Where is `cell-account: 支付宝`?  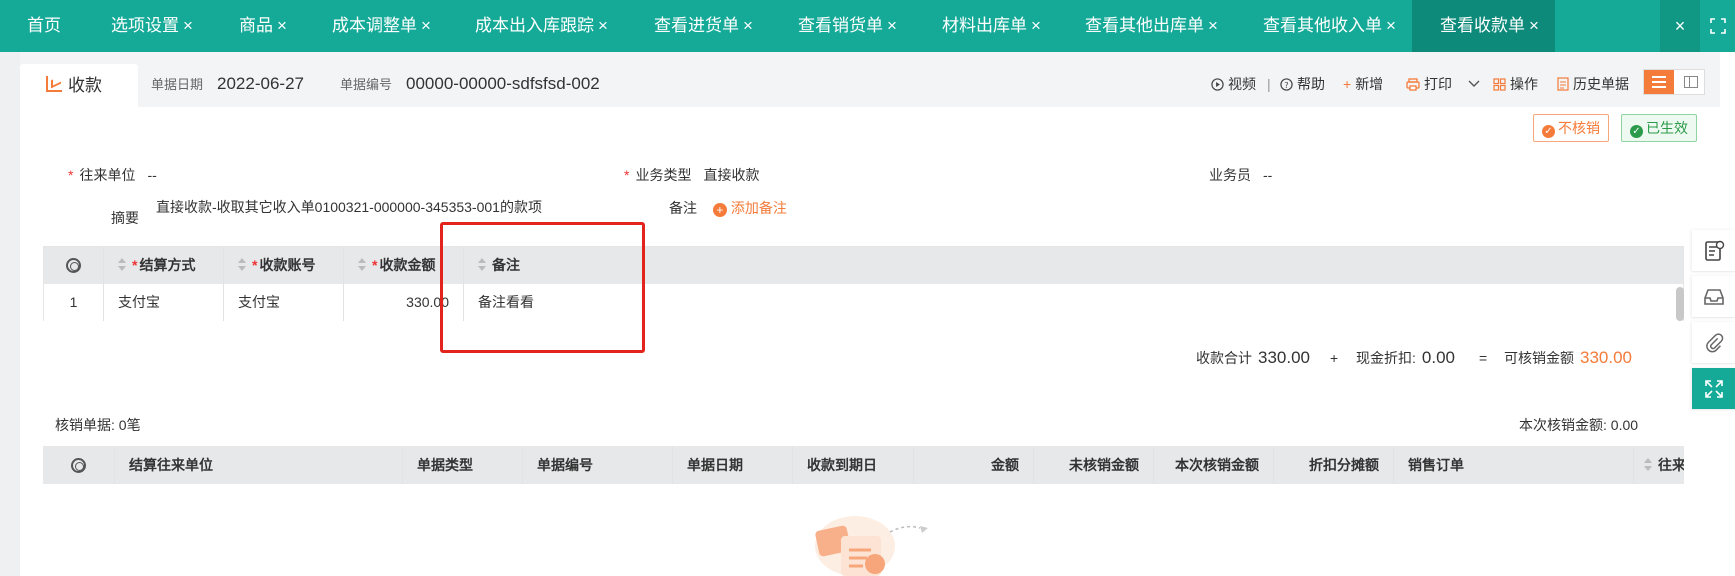
cell-account: 支付宝 is located at coordinates (284, 302).